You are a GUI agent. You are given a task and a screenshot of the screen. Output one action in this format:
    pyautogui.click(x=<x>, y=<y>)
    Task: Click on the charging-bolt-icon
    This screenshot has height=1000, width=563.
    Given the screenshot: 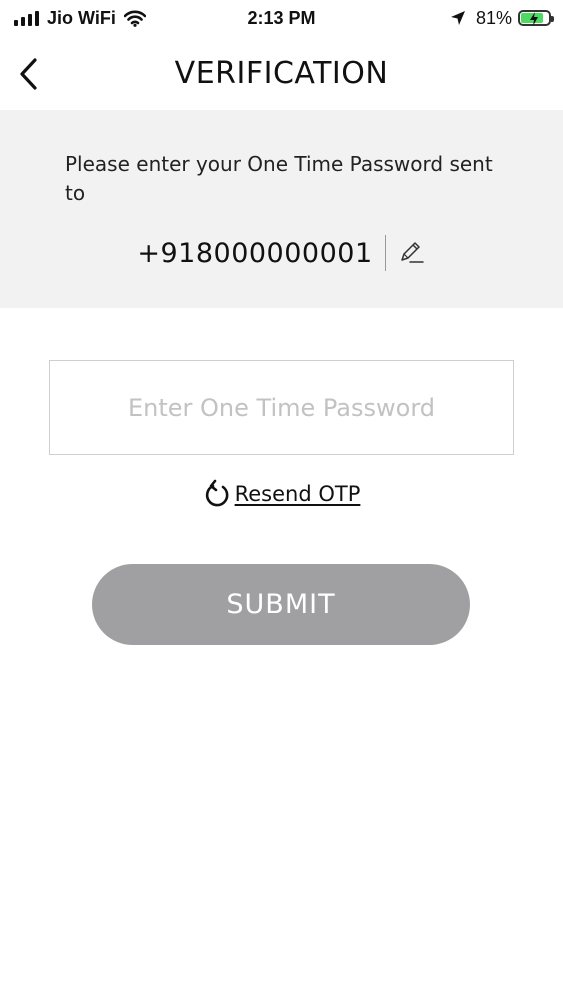 What is the action you would take?
    pyautogui.click(x=534, y=19)
    